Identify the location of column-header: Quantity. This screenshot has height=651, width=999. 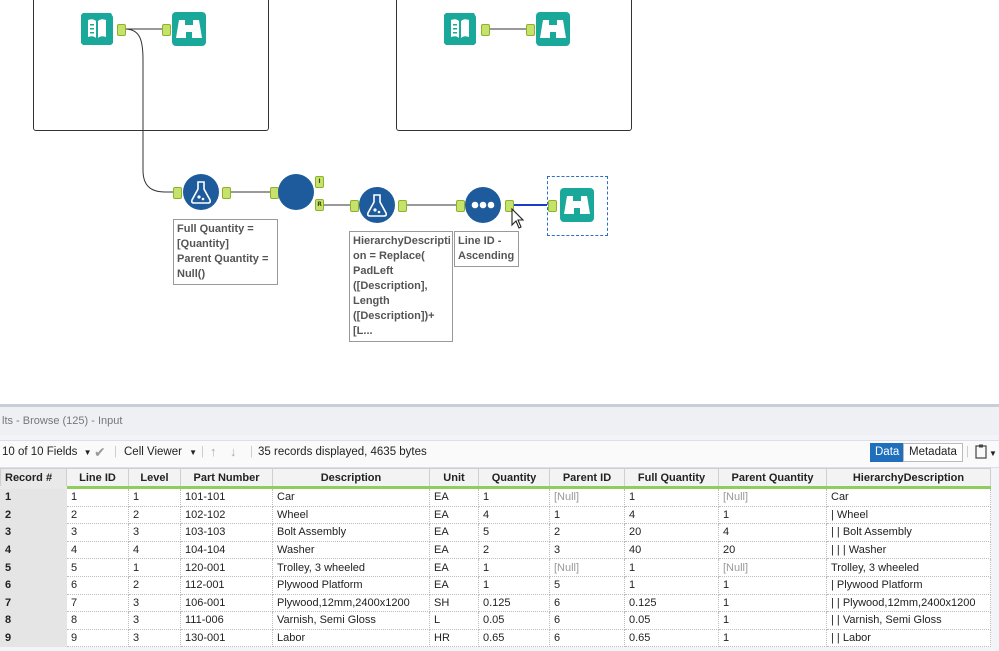
(514, 478).